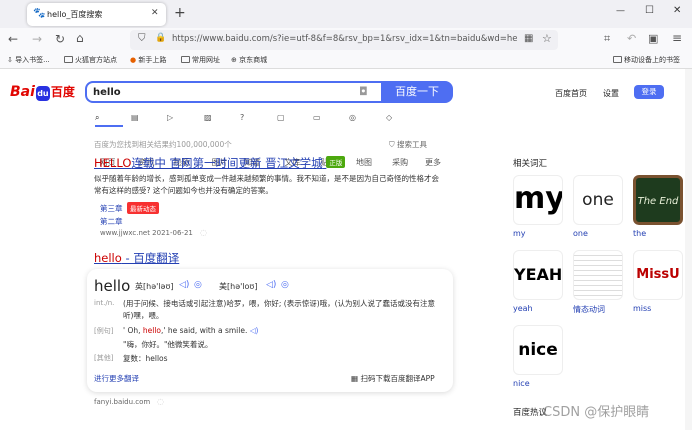 This screenshot has width=692, height=430. Describe the element at coordinates (408, 144) in the screenshot. I see `search-tools: ⛉ 搜索工具` at that location.